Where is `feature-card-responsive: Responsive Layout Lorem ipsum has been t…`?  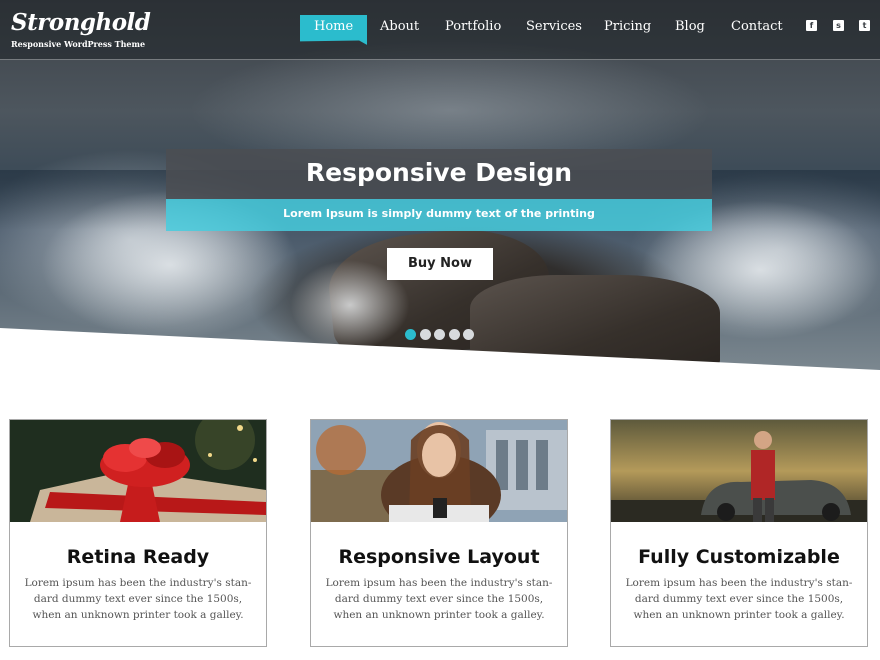
feature-card-responsive: Responsive Layout Lorem ipsum has been t… is located at coordinates (439, 533).